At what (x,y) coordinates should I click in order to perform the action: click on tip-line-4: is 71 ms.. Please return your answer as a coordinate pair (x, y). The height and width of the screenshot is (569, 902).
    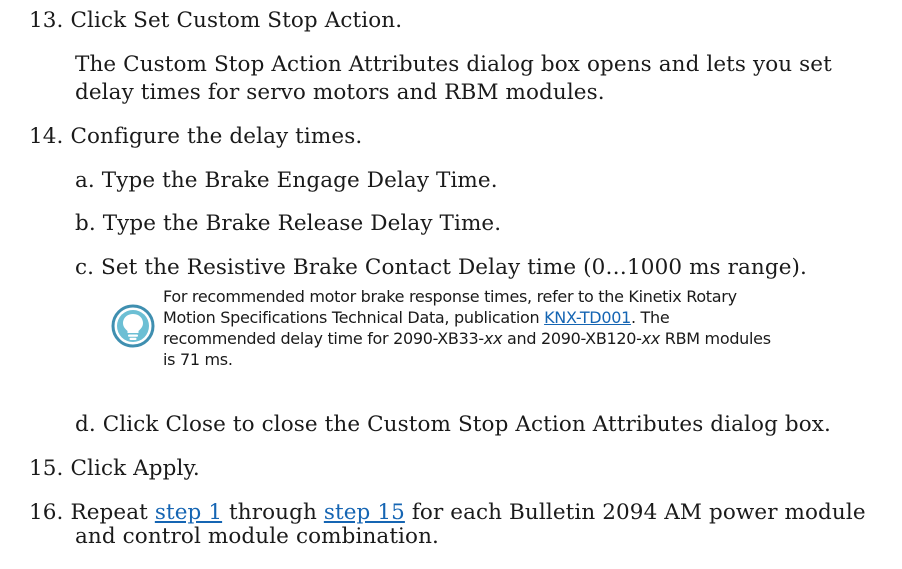
    Looking at the image, I should click on (198, 359).